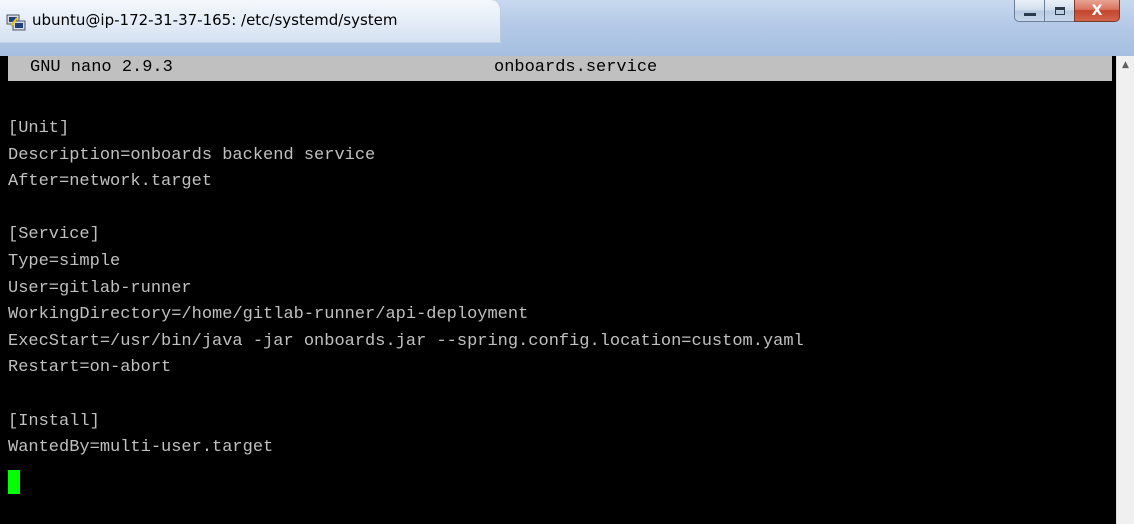 This screenshot has width=1134, height=524. What do you see at coordinates (1029, 14) in the screenshot?
I see `minimize-icon` at bounding box center [1029, 14].